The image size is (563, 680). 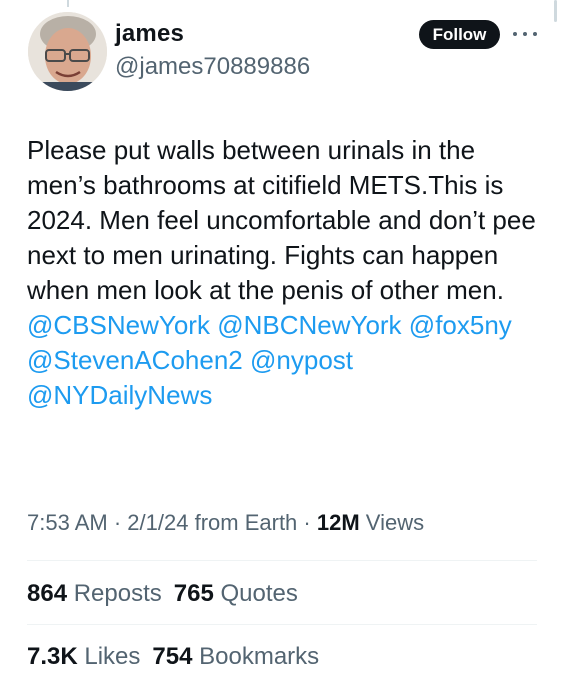 What do you see at coordinates (193, 593) in the screenshot?
I see `quotes-count: 765` at bounding box center [193, 593].